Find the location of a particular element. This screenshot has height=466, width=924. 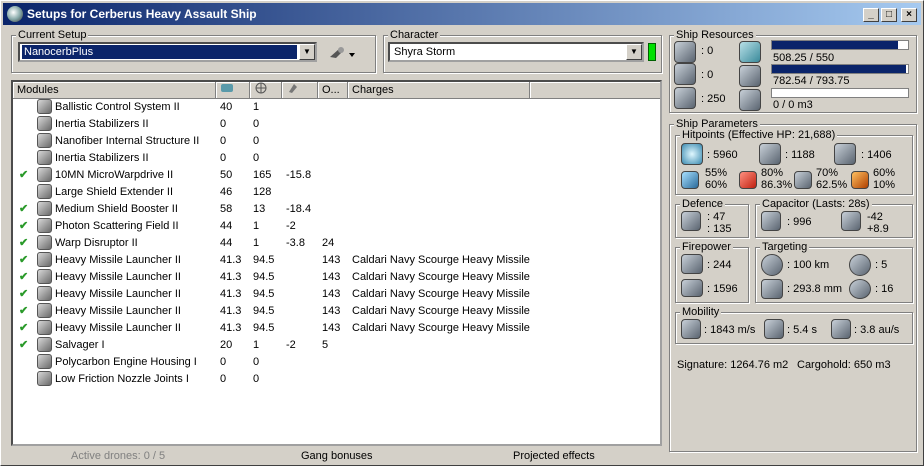

capacitor-icon is located at coordinates (293, 88).